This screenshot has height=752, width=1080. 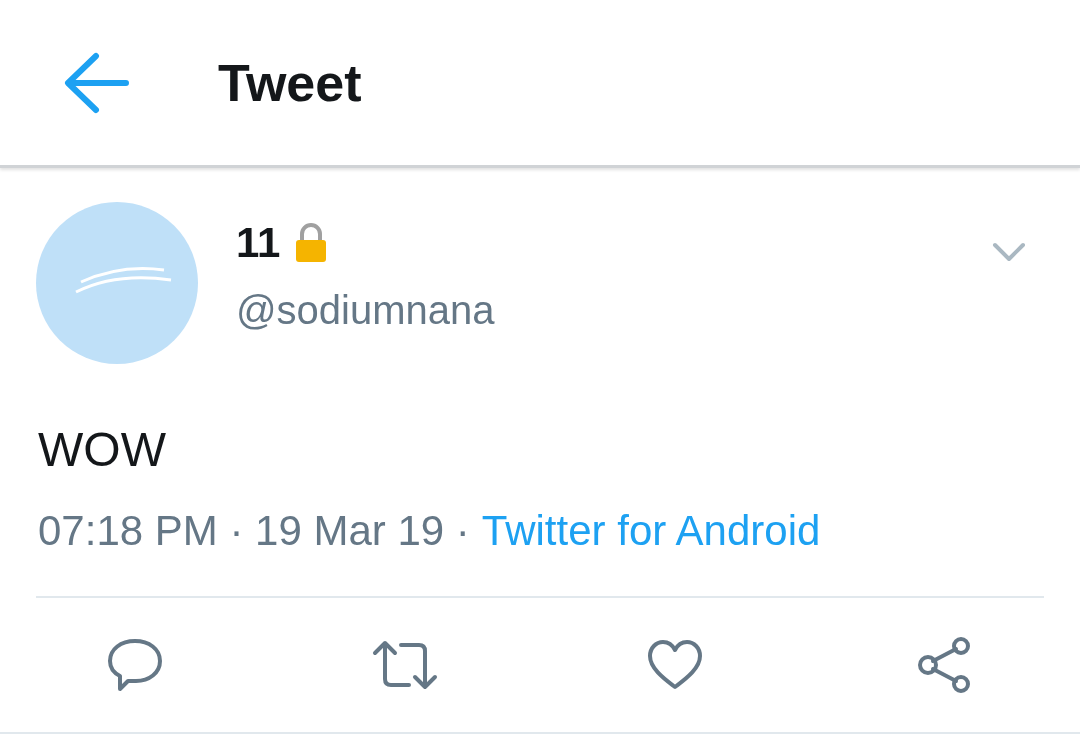 I want to click on user-handle: @sodiumnana, so click(x=365, y=310).